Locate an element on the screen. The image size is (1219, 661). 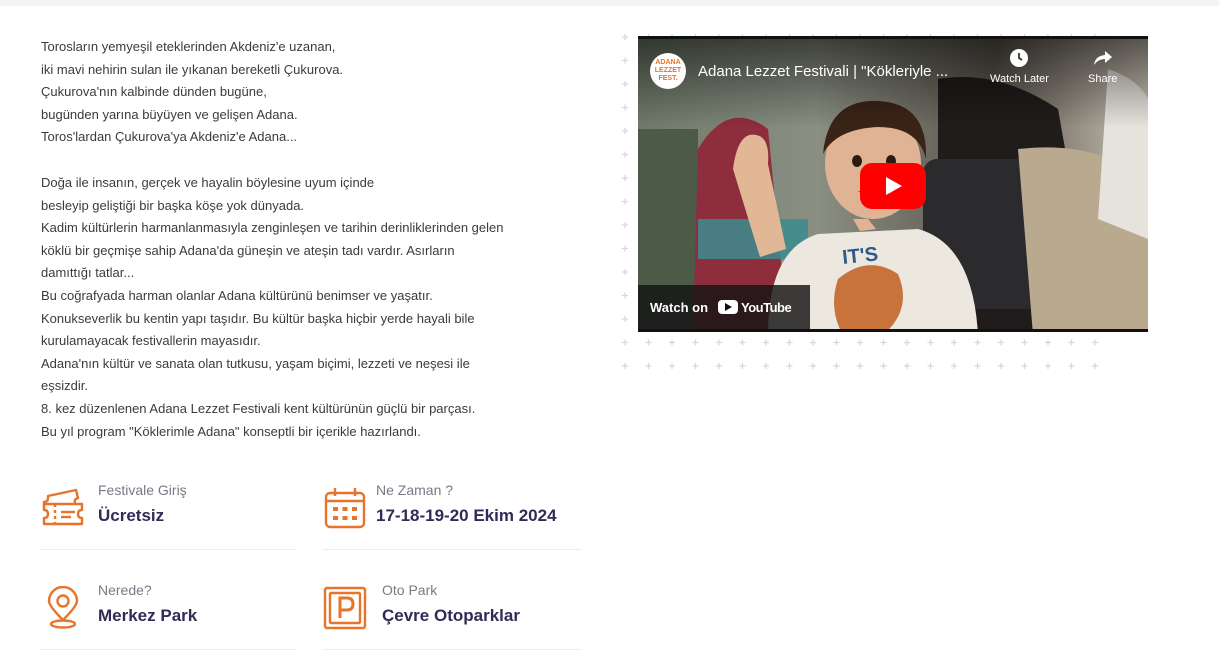
watch-later-label: Watch Later is located at coordinates (1019, 79).